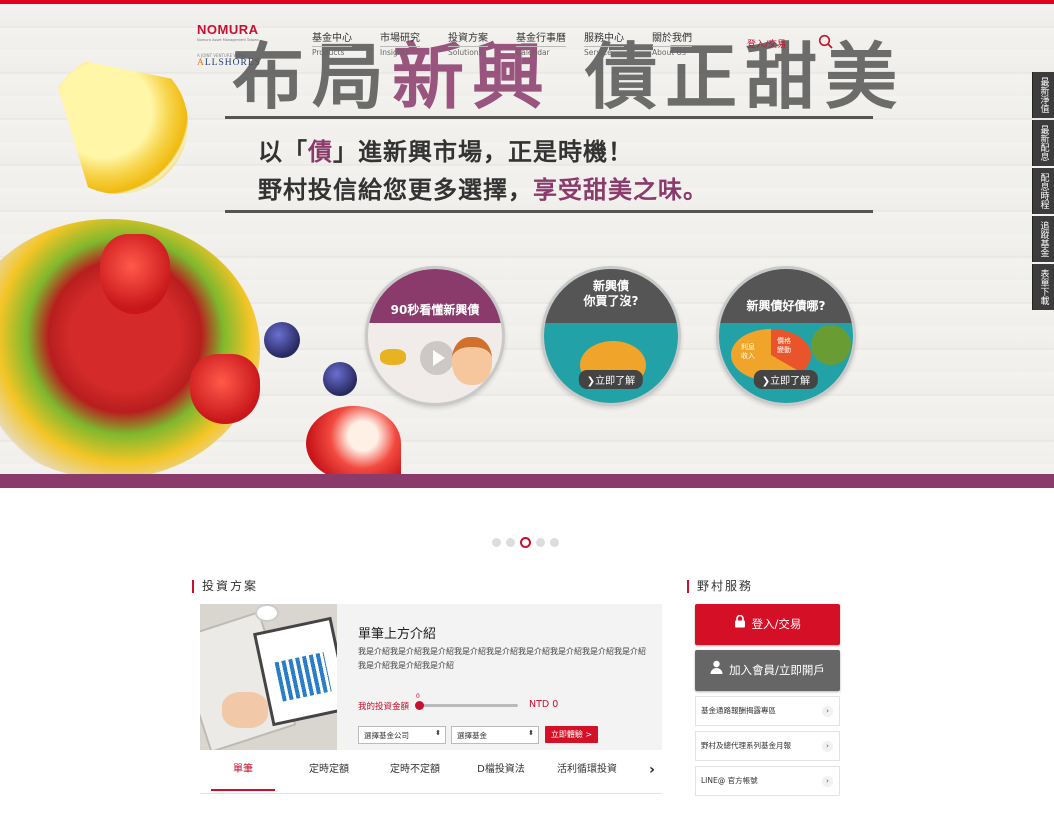 The image size is (1054, 825). I want to click on header-login-link: 登入/交易, so click(766, 43).